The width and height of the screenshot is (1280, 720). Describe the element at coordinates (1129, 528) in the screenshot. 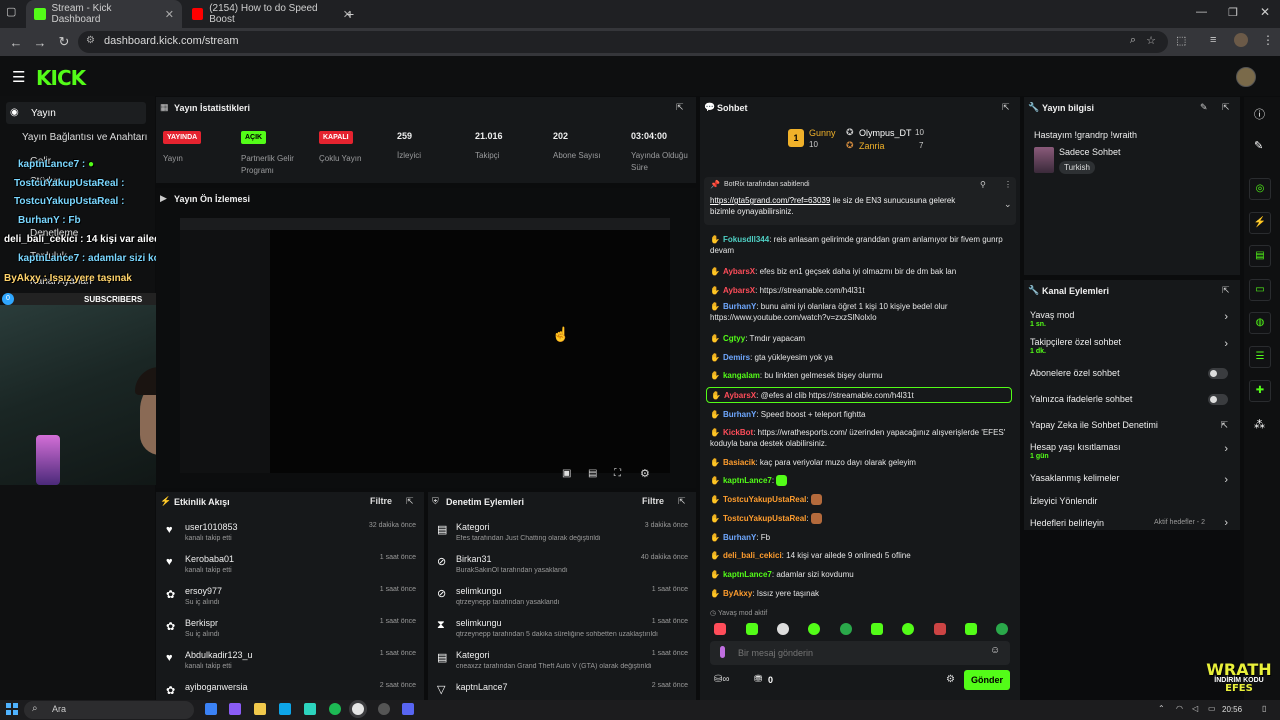

I see `channel-action-row: Hedefleri belirleyin Aktif hedefler - 2 ›` at that location.